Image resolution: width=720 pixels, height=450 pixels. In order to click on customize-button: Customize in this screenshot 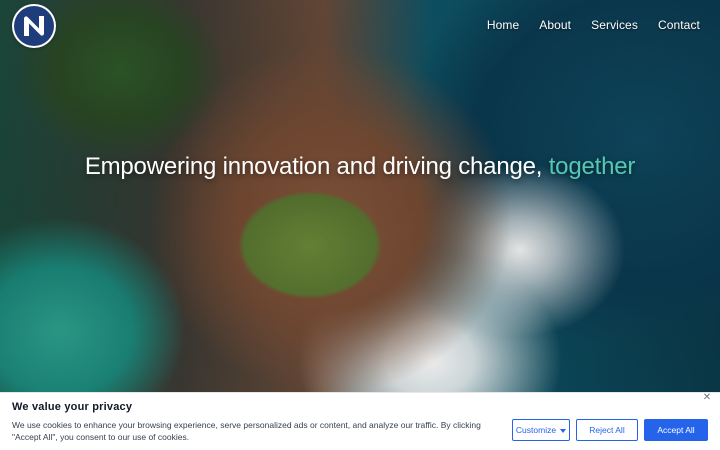, I will do `click(541, 430)`.